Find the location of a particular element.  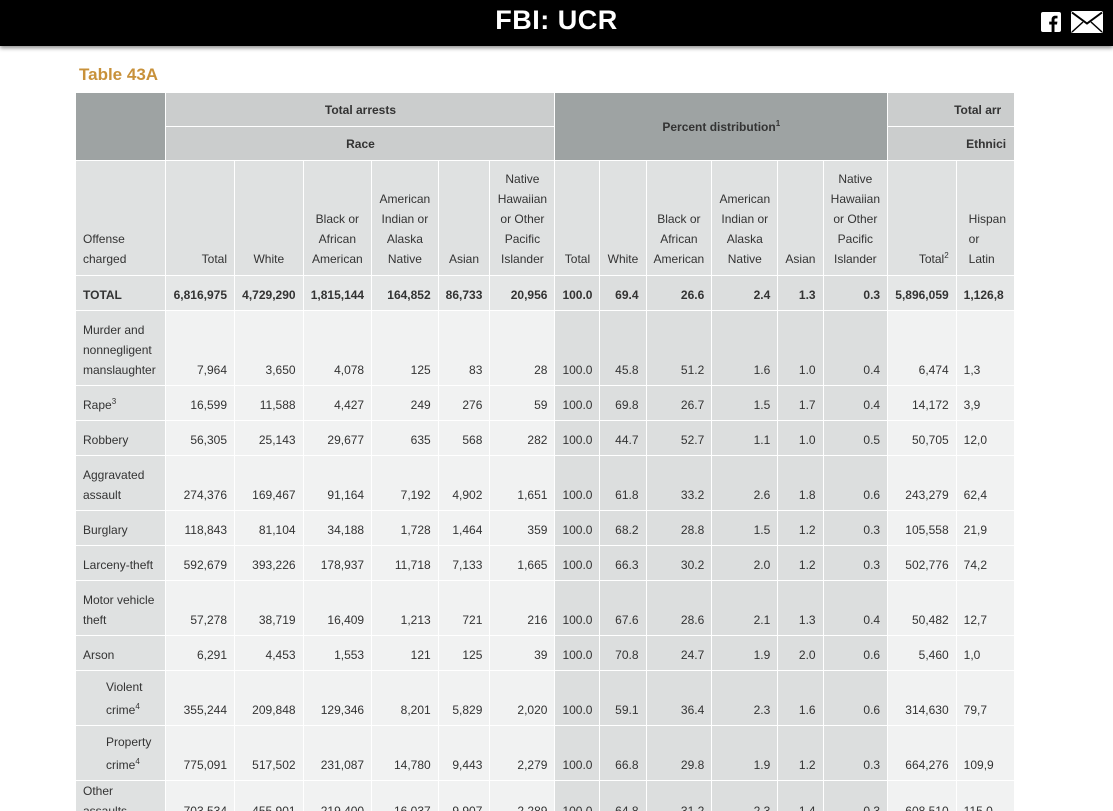

cell-e-total: 243,279 is located at coordinates (922, 483).